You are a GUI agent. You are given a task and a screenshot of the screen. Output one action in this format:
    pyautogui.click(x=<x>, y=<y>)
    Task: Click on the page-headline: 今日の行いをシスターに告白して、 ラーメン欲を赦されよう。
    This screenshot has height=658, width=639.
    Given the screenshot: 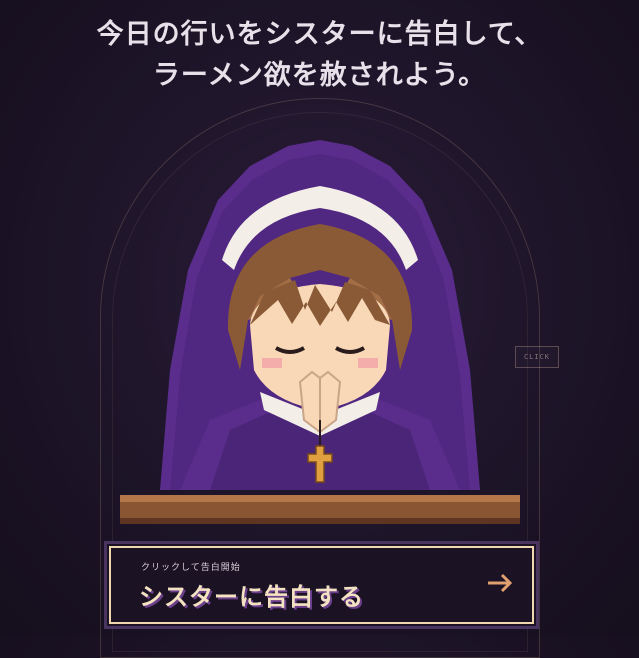 What is the action you would take?
    pyautogui.click(x=319, y=55)
    